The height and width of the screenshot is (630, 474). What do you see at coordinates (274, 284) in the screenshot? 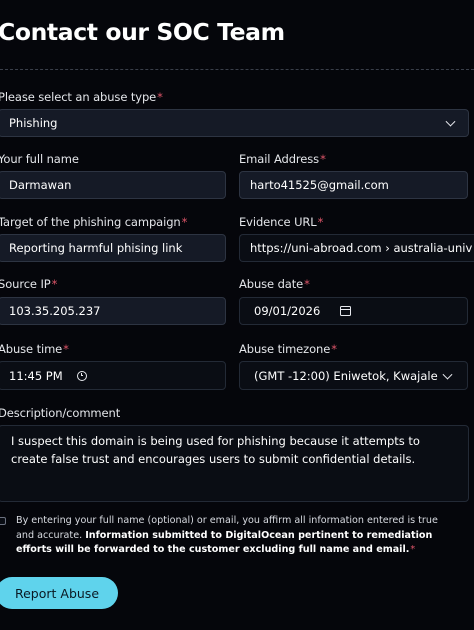
I see `abuse-date-label: Abuse date*` at bounding box center [274, 284].